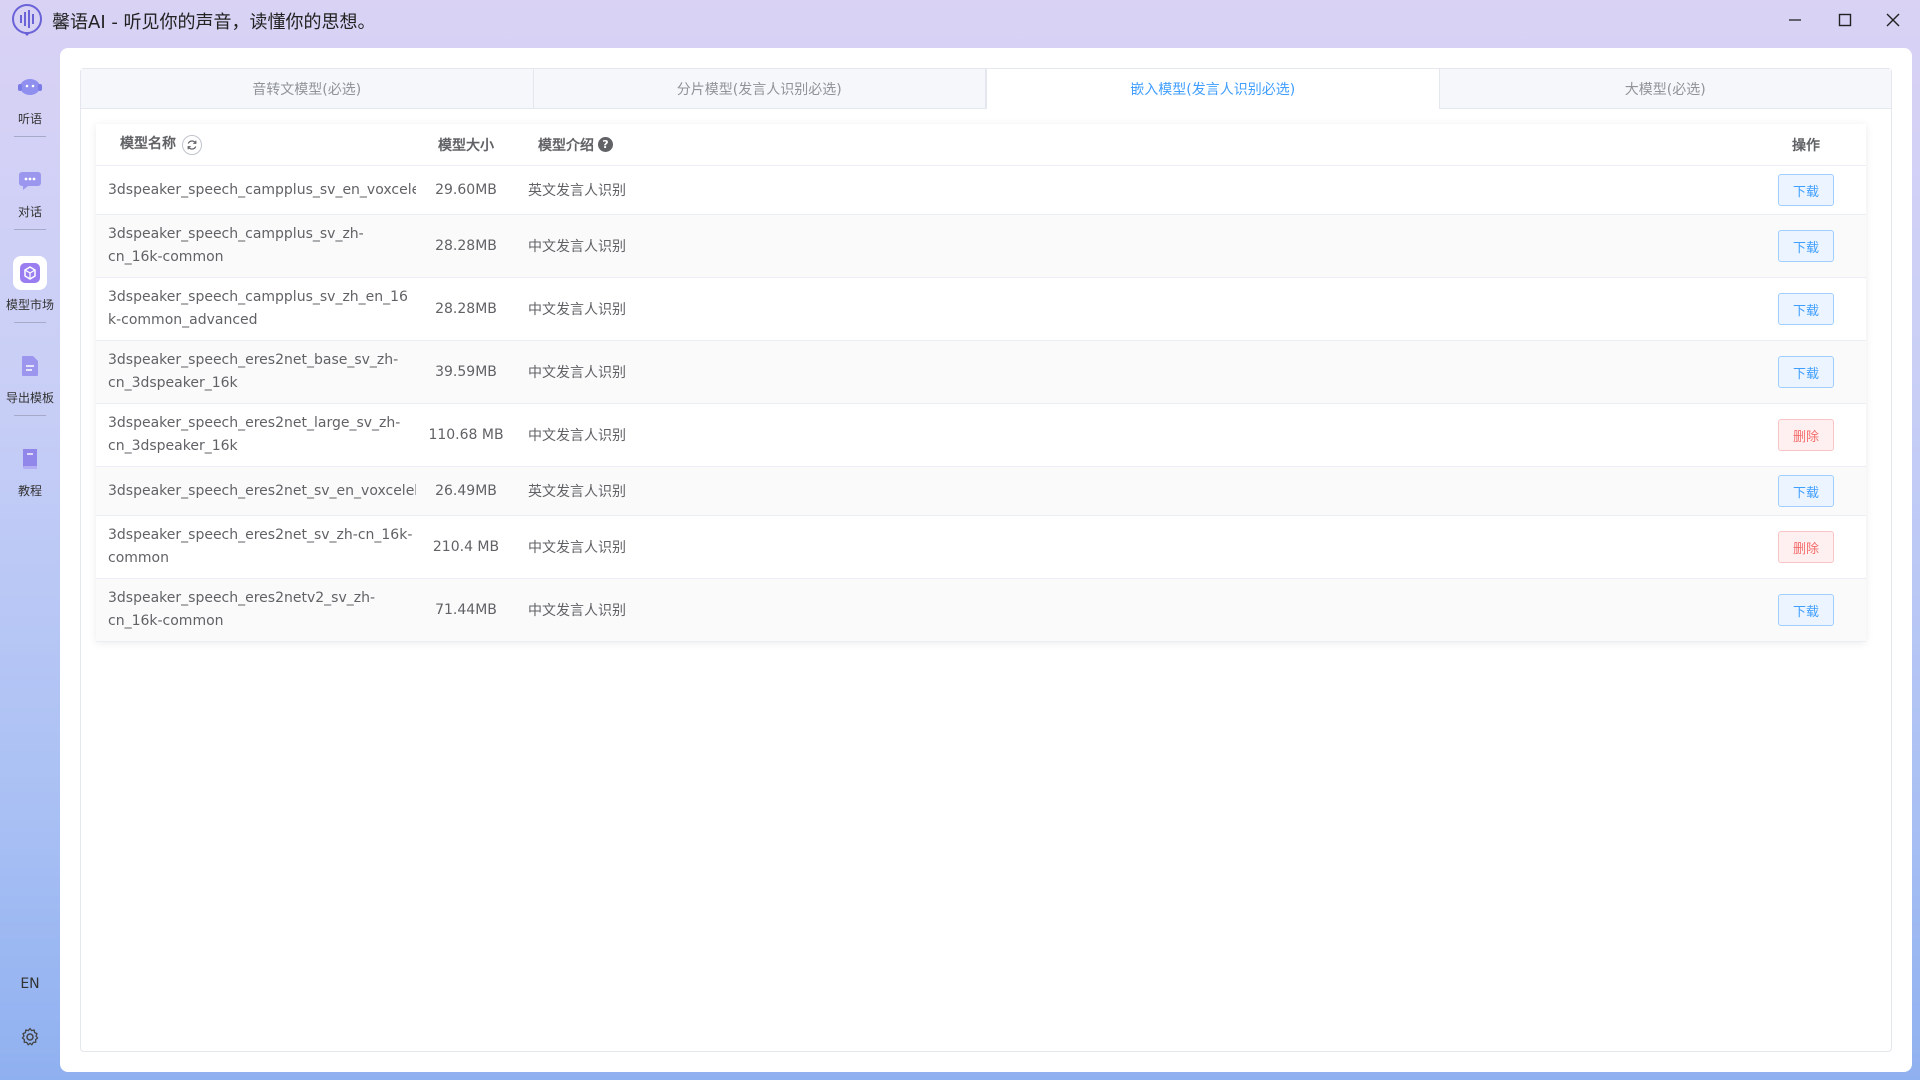  Describe the element at coordinates (466, 372) in the screenshot. I see `model-size-cell: 39.59MB` at that location.